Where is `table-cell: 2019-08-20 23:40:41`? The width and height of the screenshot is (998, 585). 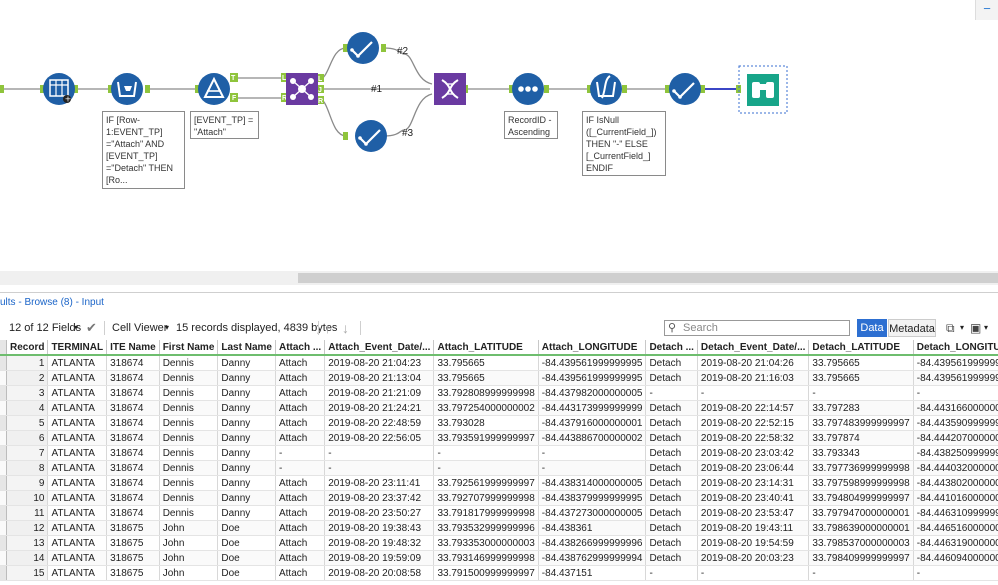
table-cell: 2019-08-20 23:40:41 is located at coordinates (753, 498).